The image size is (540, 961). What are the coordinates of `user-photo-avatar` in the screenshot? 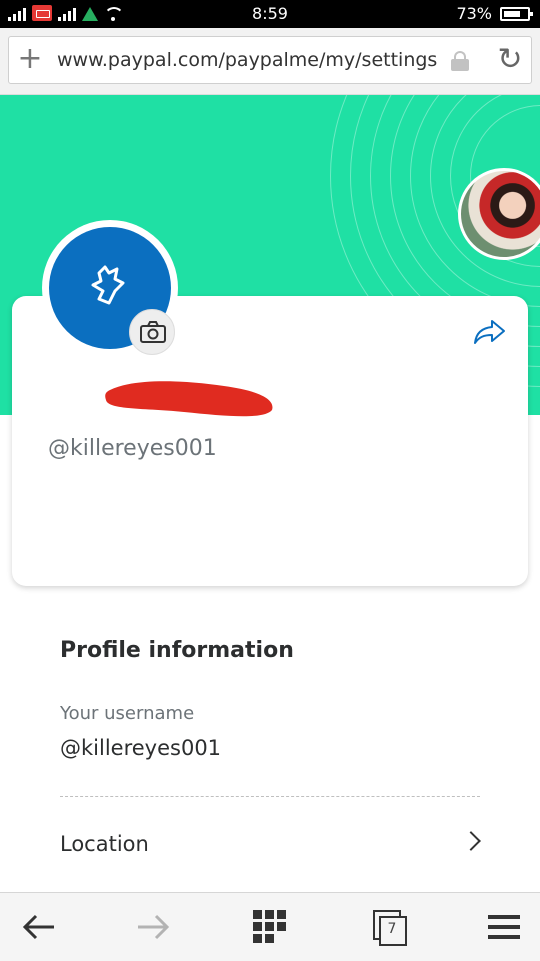 It's located at (499, 214).